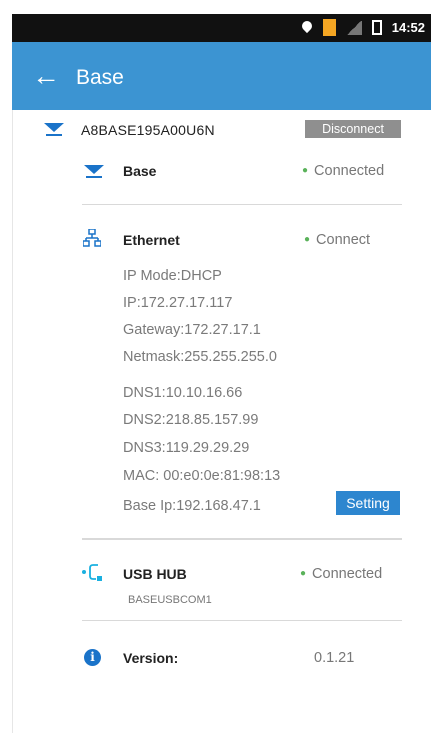  Describe the element at coordinates (178, 303) in the screenshot. I see `ethernet-detail-ip: IP:172.27.17.117` at that location.